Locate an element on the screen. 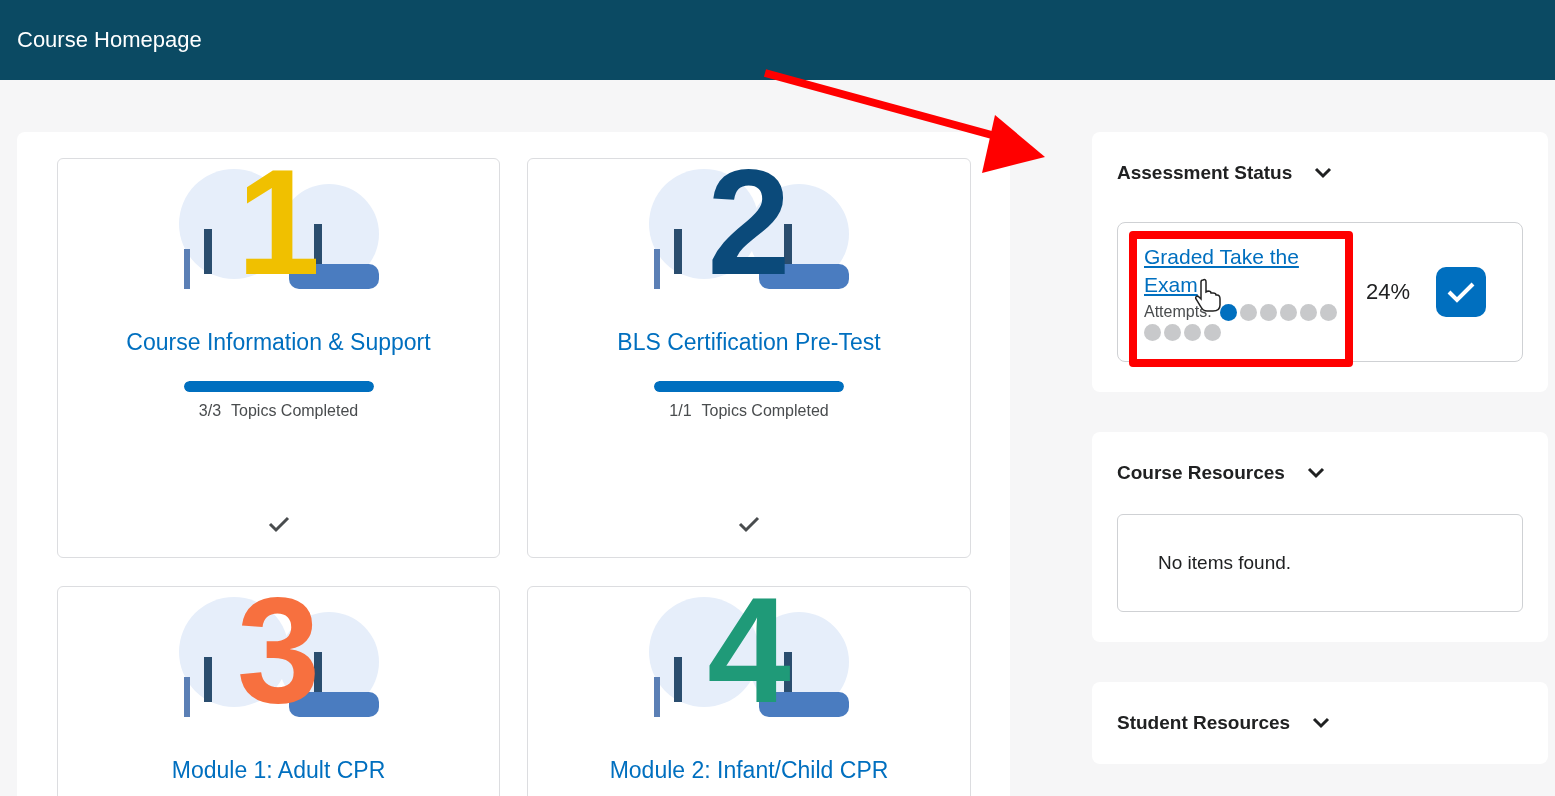  widget-title: Course Resources is located at coordinates (1201, 473).